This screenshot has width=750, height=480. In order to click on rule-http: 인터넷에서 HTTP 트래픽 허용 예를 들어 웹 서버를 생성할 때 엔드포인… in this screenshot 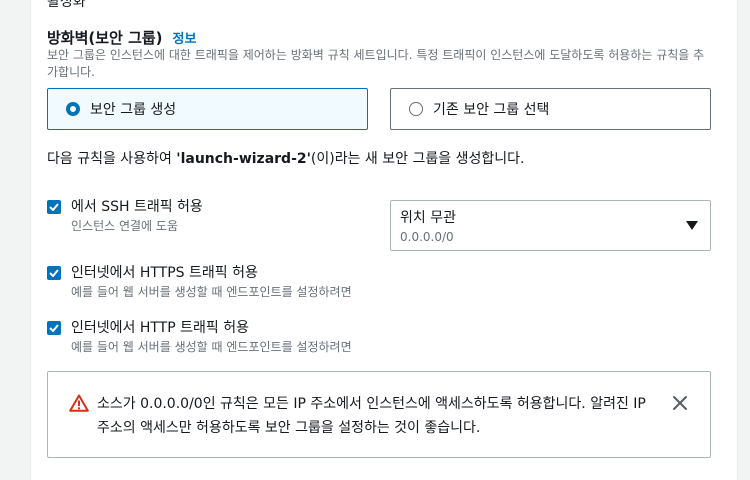, I will do `click(199, 337)`.